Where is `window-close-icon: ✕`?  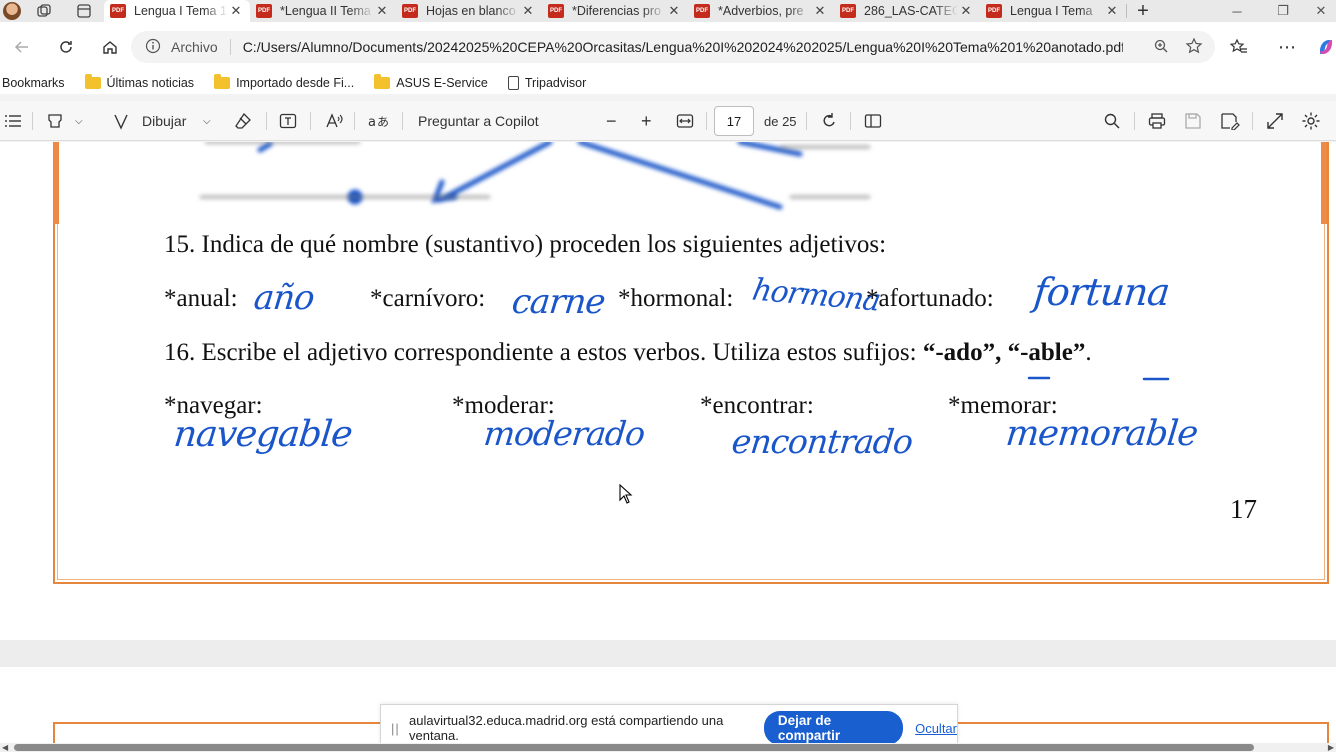 window-close-icon: ✕ is located at coordinates (1321, 11).